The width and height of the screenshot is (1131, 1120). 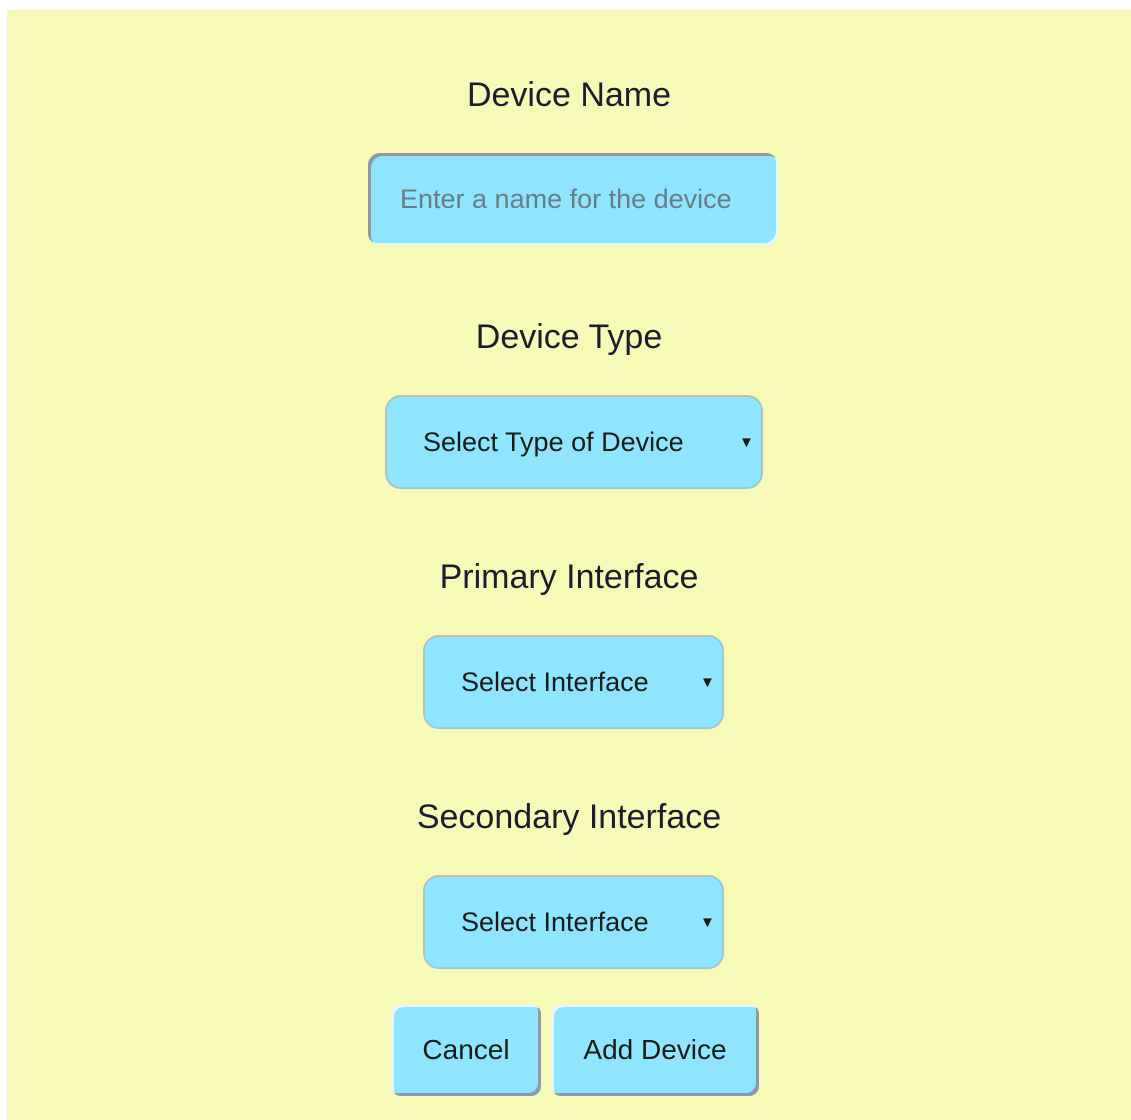 What do you see at coordinates (553, 441) in the screenshot?
I see `device-type-selected: Select Type of Device` at bounding box center [553, 441].